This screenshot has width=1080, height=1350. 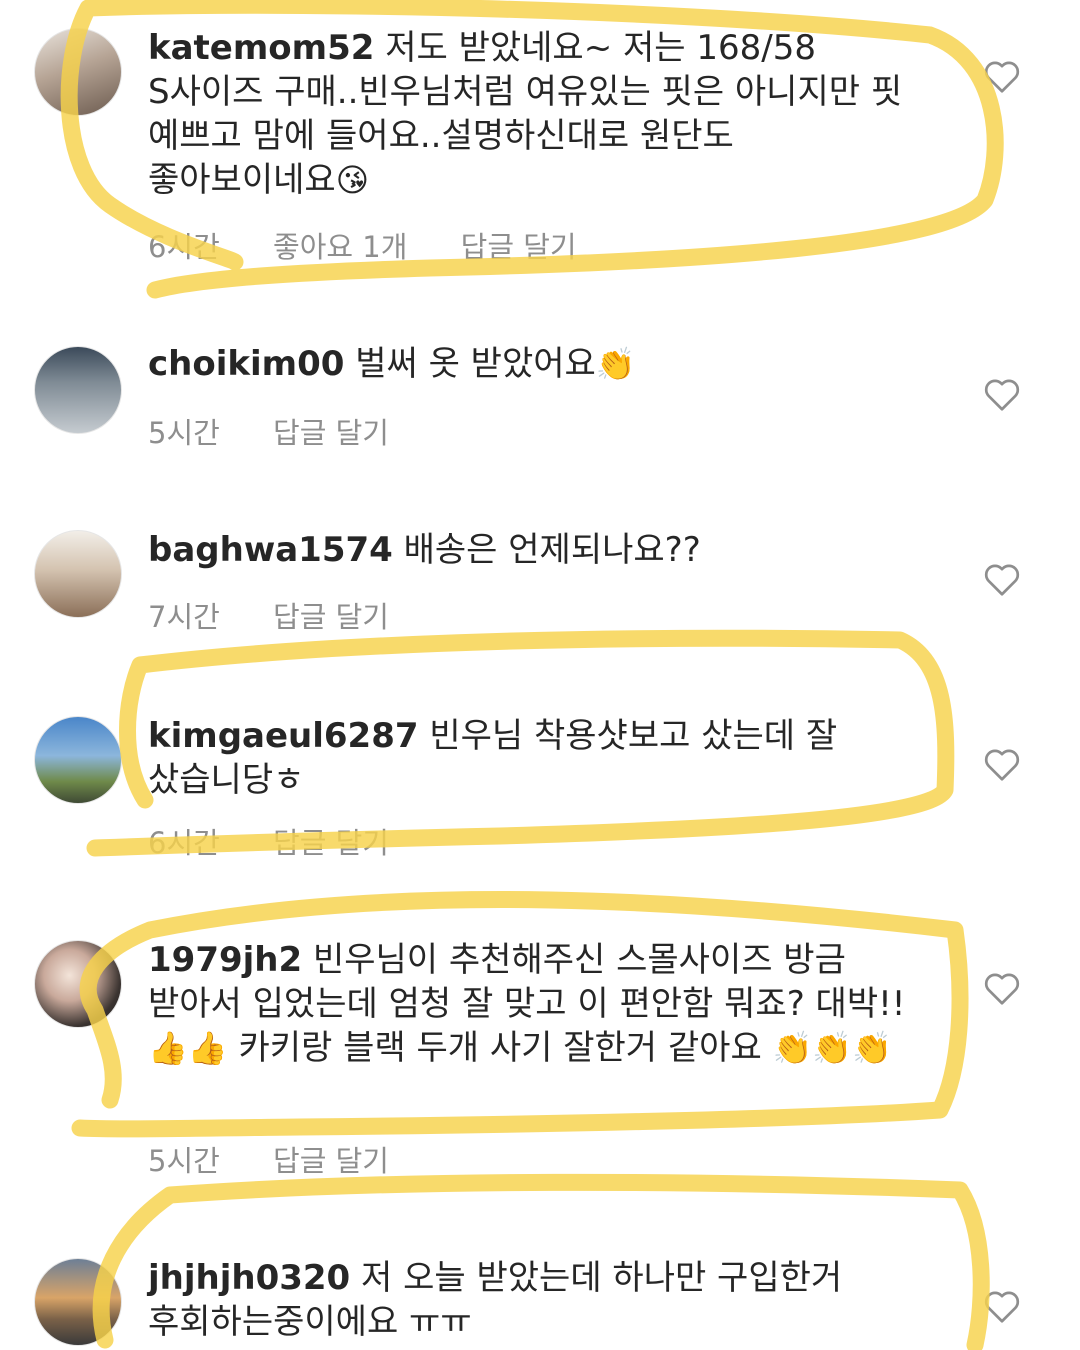 What do you see at coordinates (475, 364) in the screenshot?
I see `comment-body: 벌써 옷 받았어요` at bounding box center [475, 364].